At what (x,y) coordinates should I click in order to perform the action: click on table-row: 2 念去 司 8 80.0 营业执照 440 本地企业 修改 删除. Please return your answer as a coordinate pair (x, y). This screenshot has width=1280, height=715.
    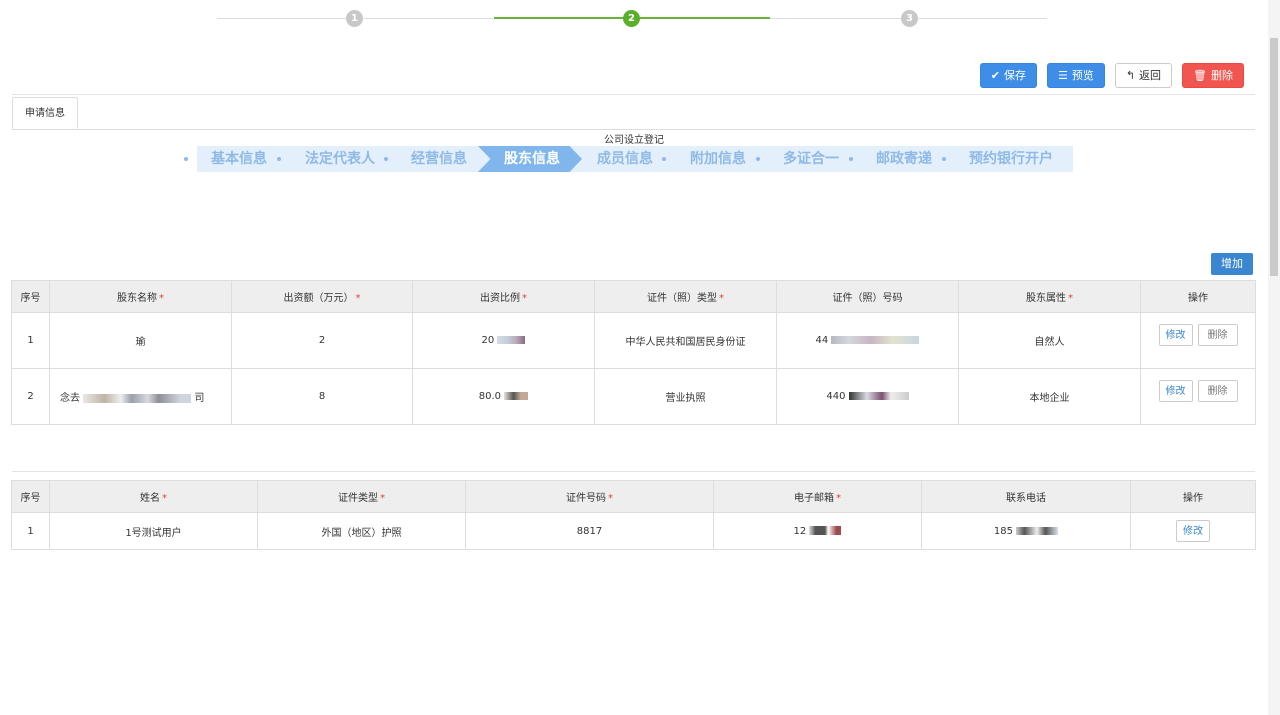
    Looking at the image, I should click on (633, 396).